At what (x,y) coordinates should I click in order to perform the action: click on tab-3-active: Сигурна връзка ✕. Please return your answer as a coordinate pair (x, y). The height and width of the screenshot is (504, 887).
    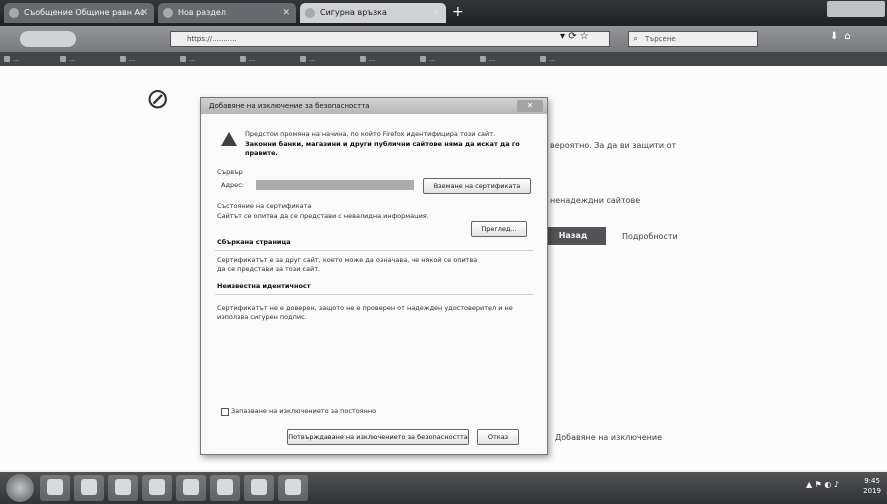
    Looking at the image, I should click on (373, 13).